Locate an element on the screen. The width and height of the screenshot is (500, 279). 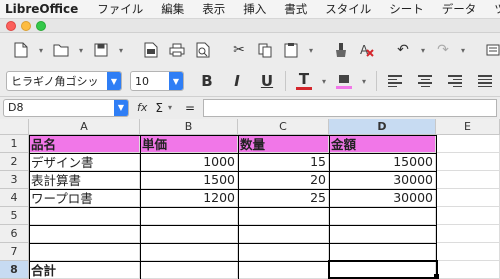
cell-a4: ワープロ書 is located at coordinates (84, 198).